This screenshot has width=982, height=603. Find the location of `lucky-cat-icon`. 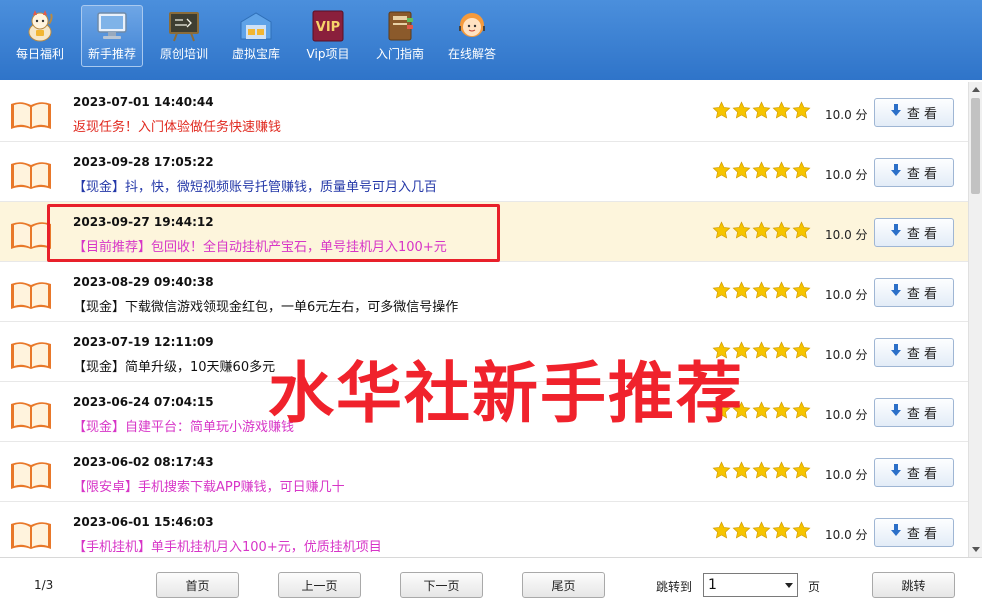

lucky-cat-icon is located at coordinates (40, 26).